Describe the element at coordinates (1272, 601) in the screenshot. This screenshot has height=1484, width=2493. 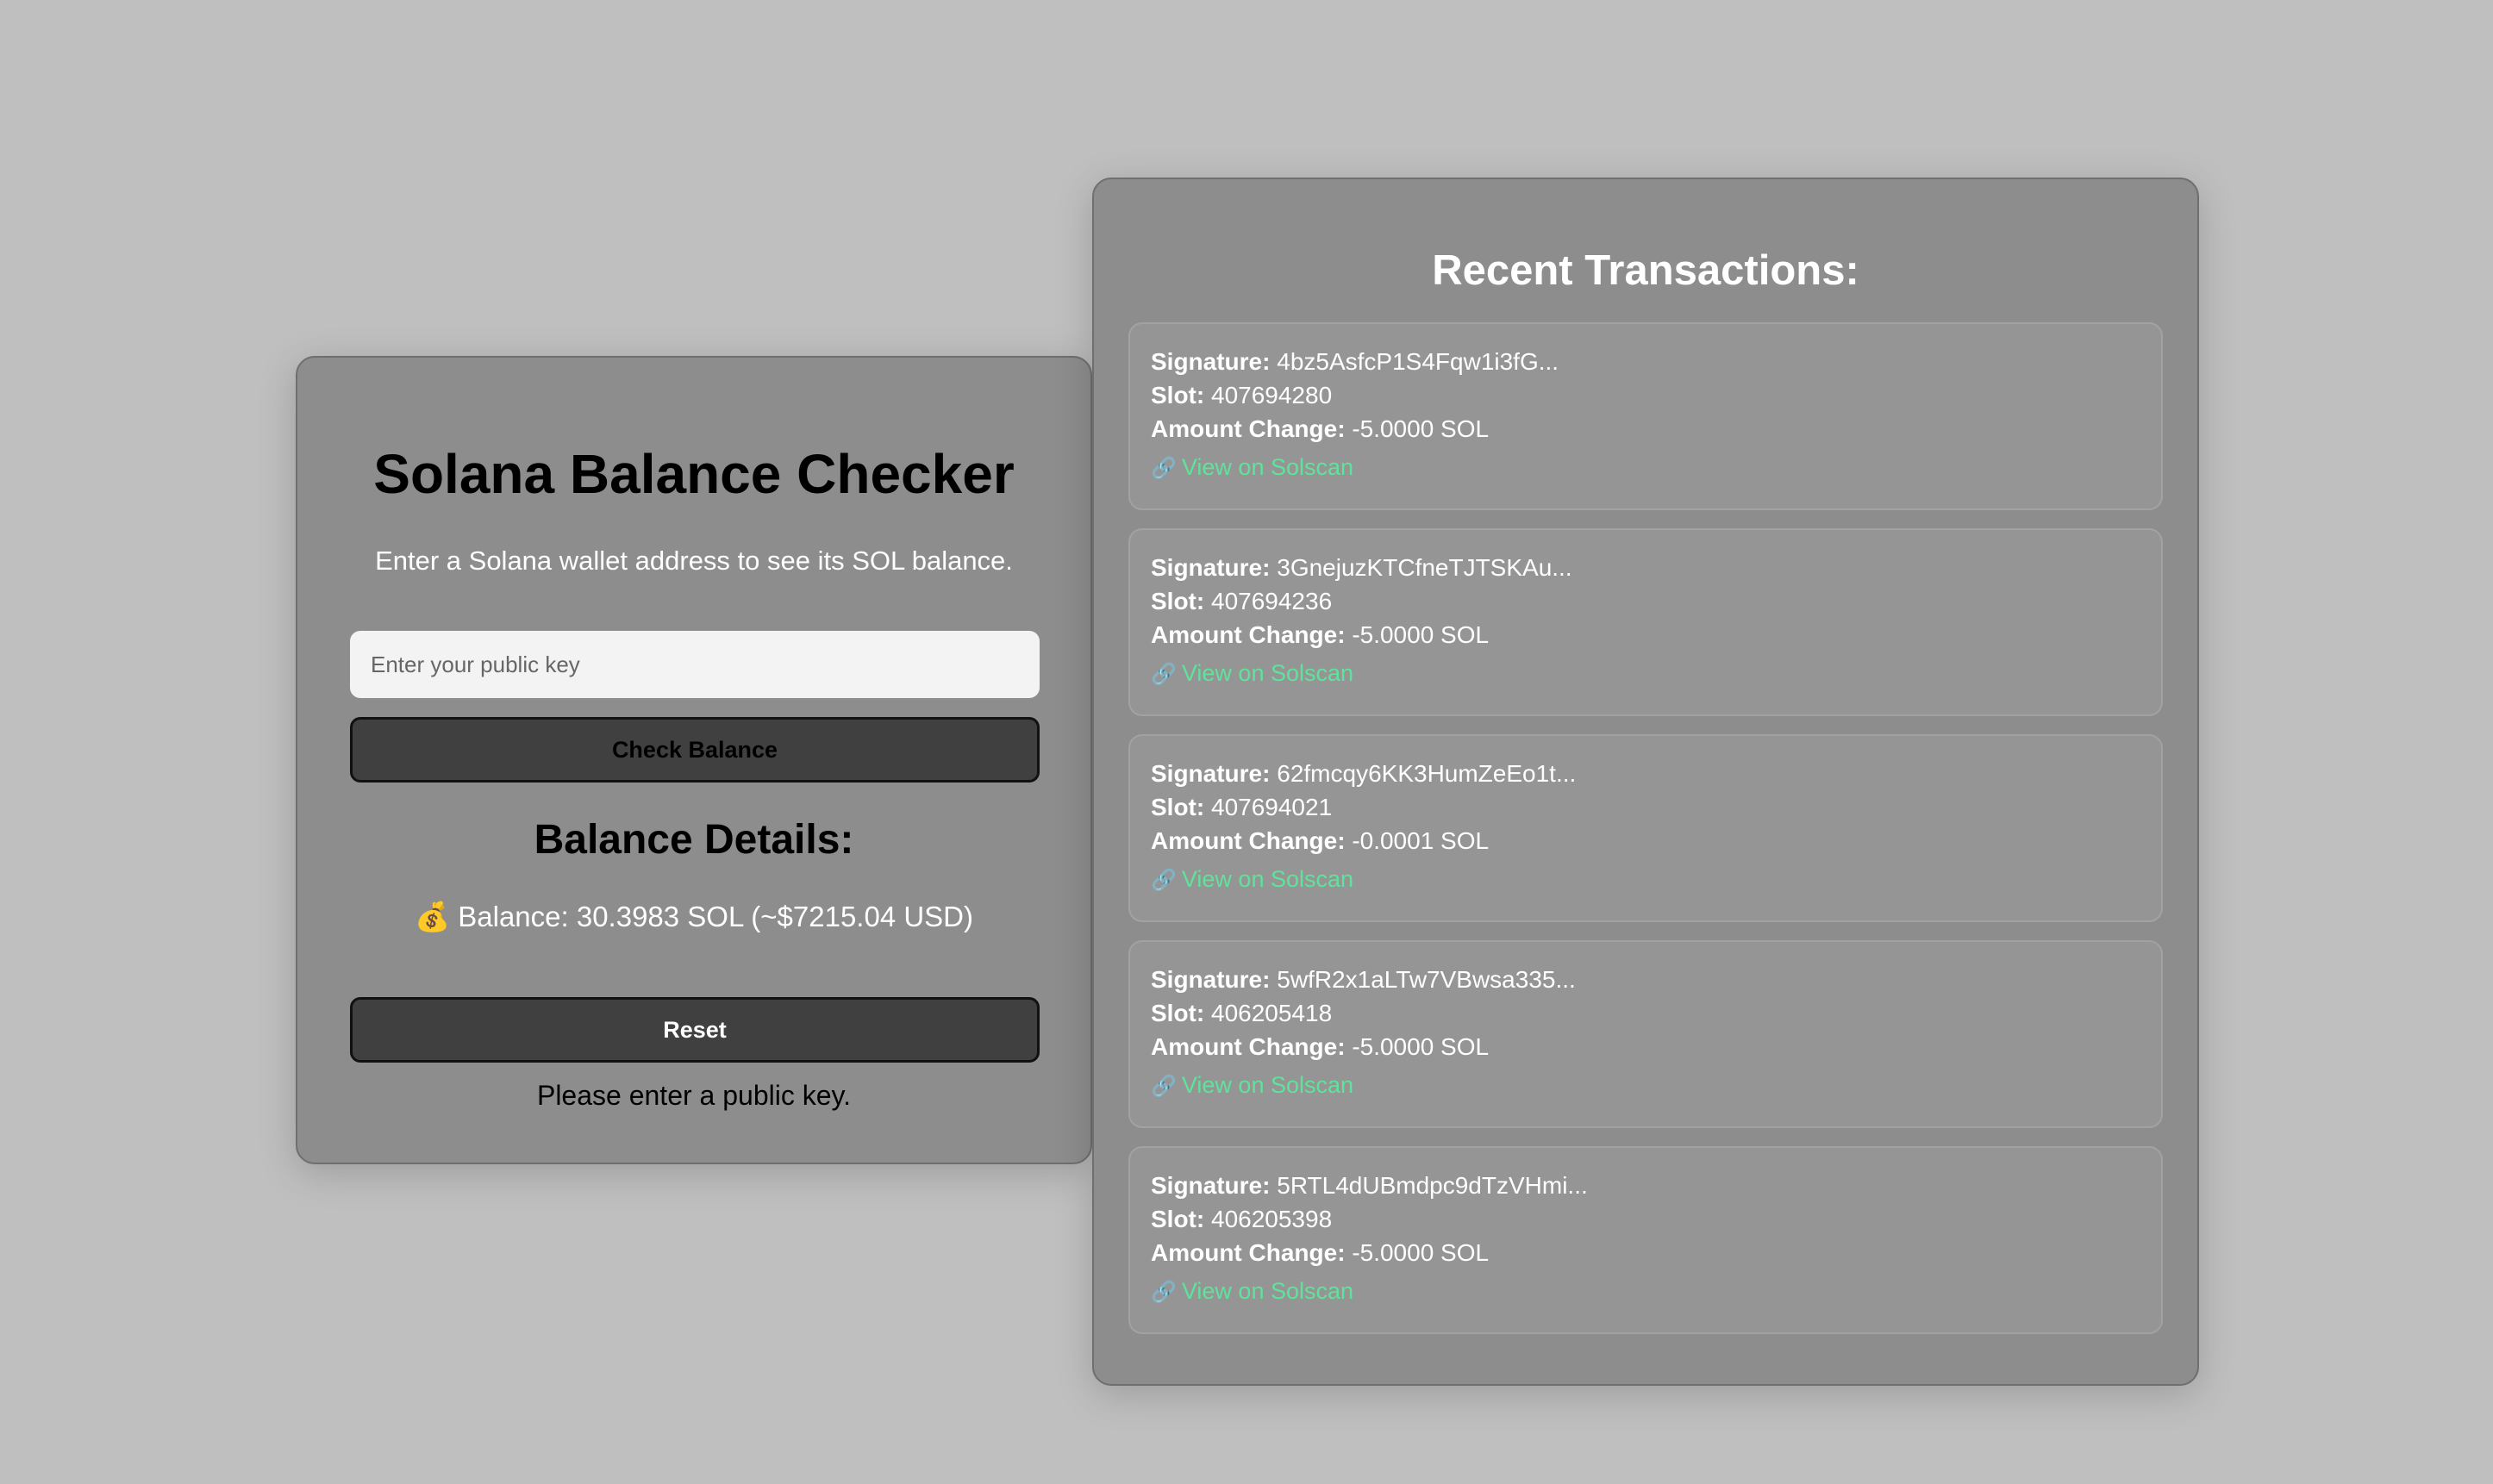
I see `slot-value: 407694236` at that location.